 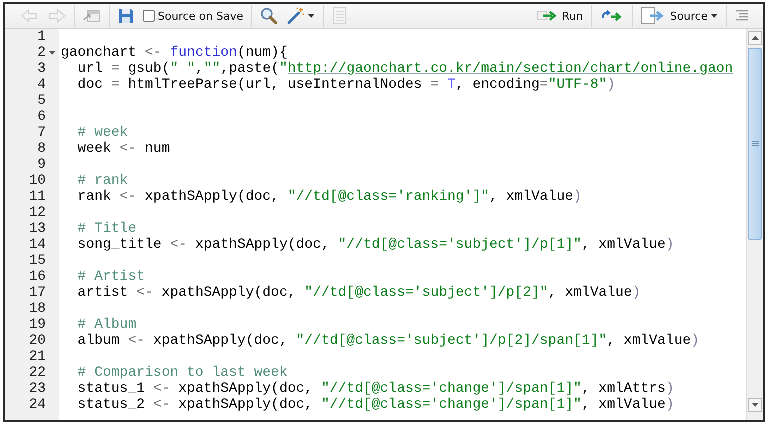 I want to click on source-button: Source, so click(x=679, y=16).